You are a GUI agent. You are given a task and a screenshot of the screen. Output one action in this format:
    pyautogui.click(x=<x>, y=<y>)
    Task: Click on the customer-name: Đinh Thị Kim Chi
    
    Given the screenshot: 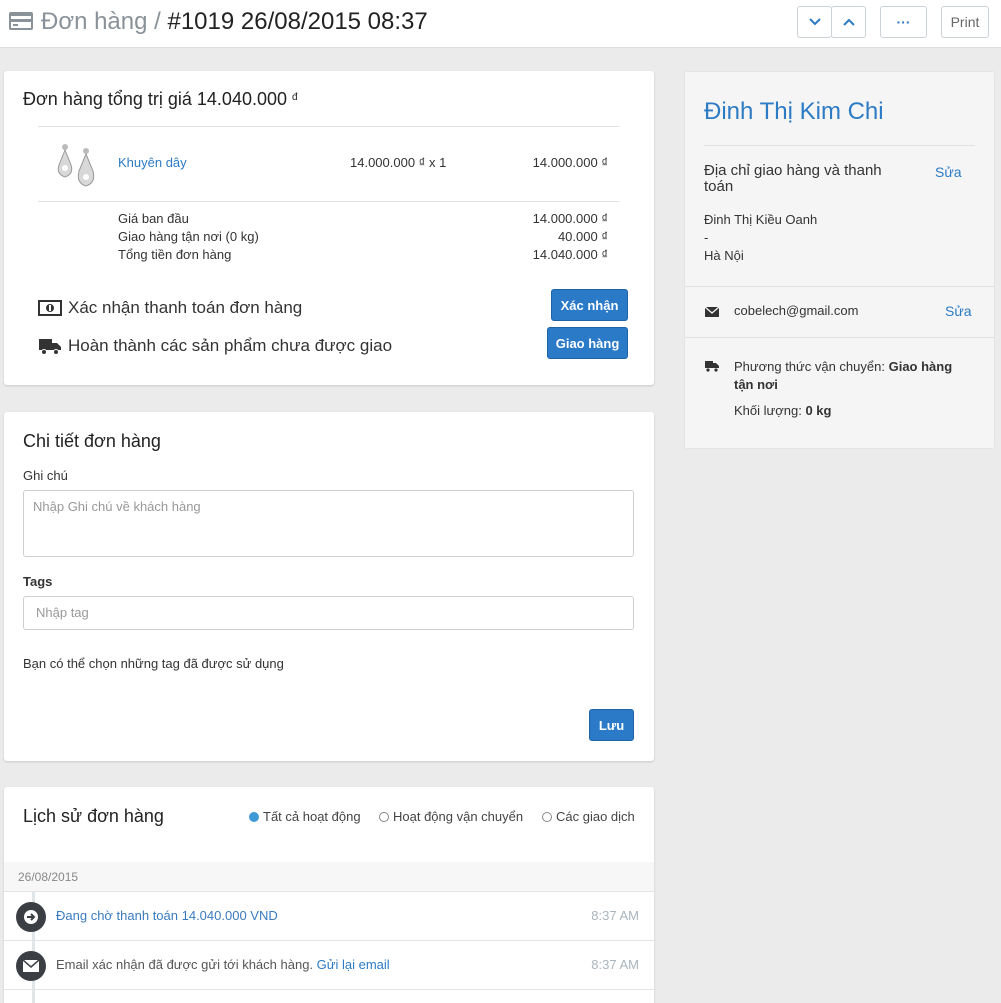 What is the action you would take?
    pyautogui.click(x=794, y=112)
    